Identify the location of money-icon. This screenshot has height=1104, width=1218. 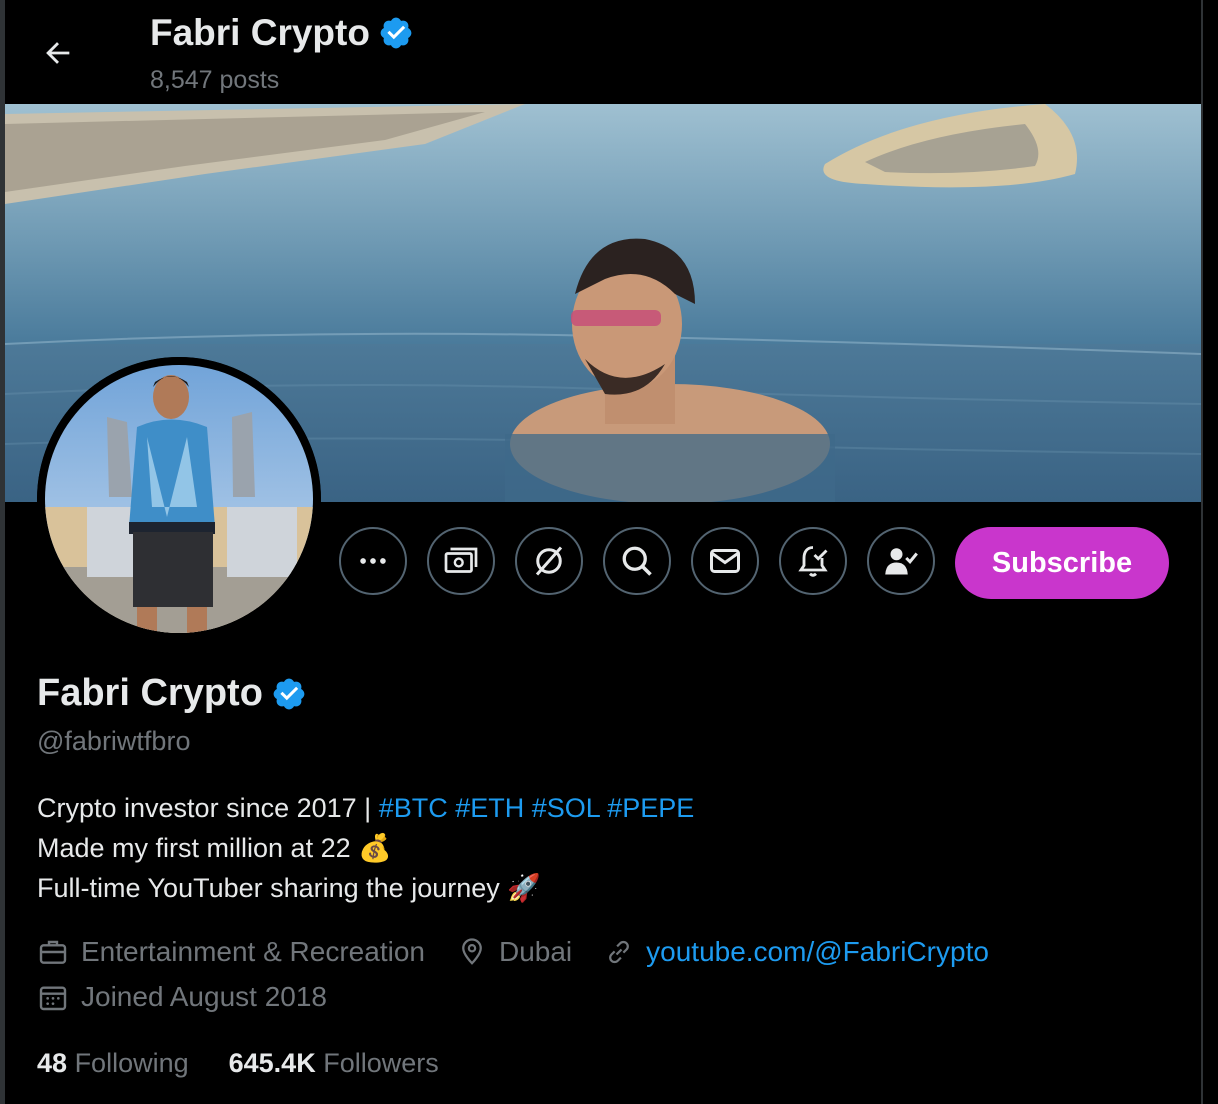
(461, 560).